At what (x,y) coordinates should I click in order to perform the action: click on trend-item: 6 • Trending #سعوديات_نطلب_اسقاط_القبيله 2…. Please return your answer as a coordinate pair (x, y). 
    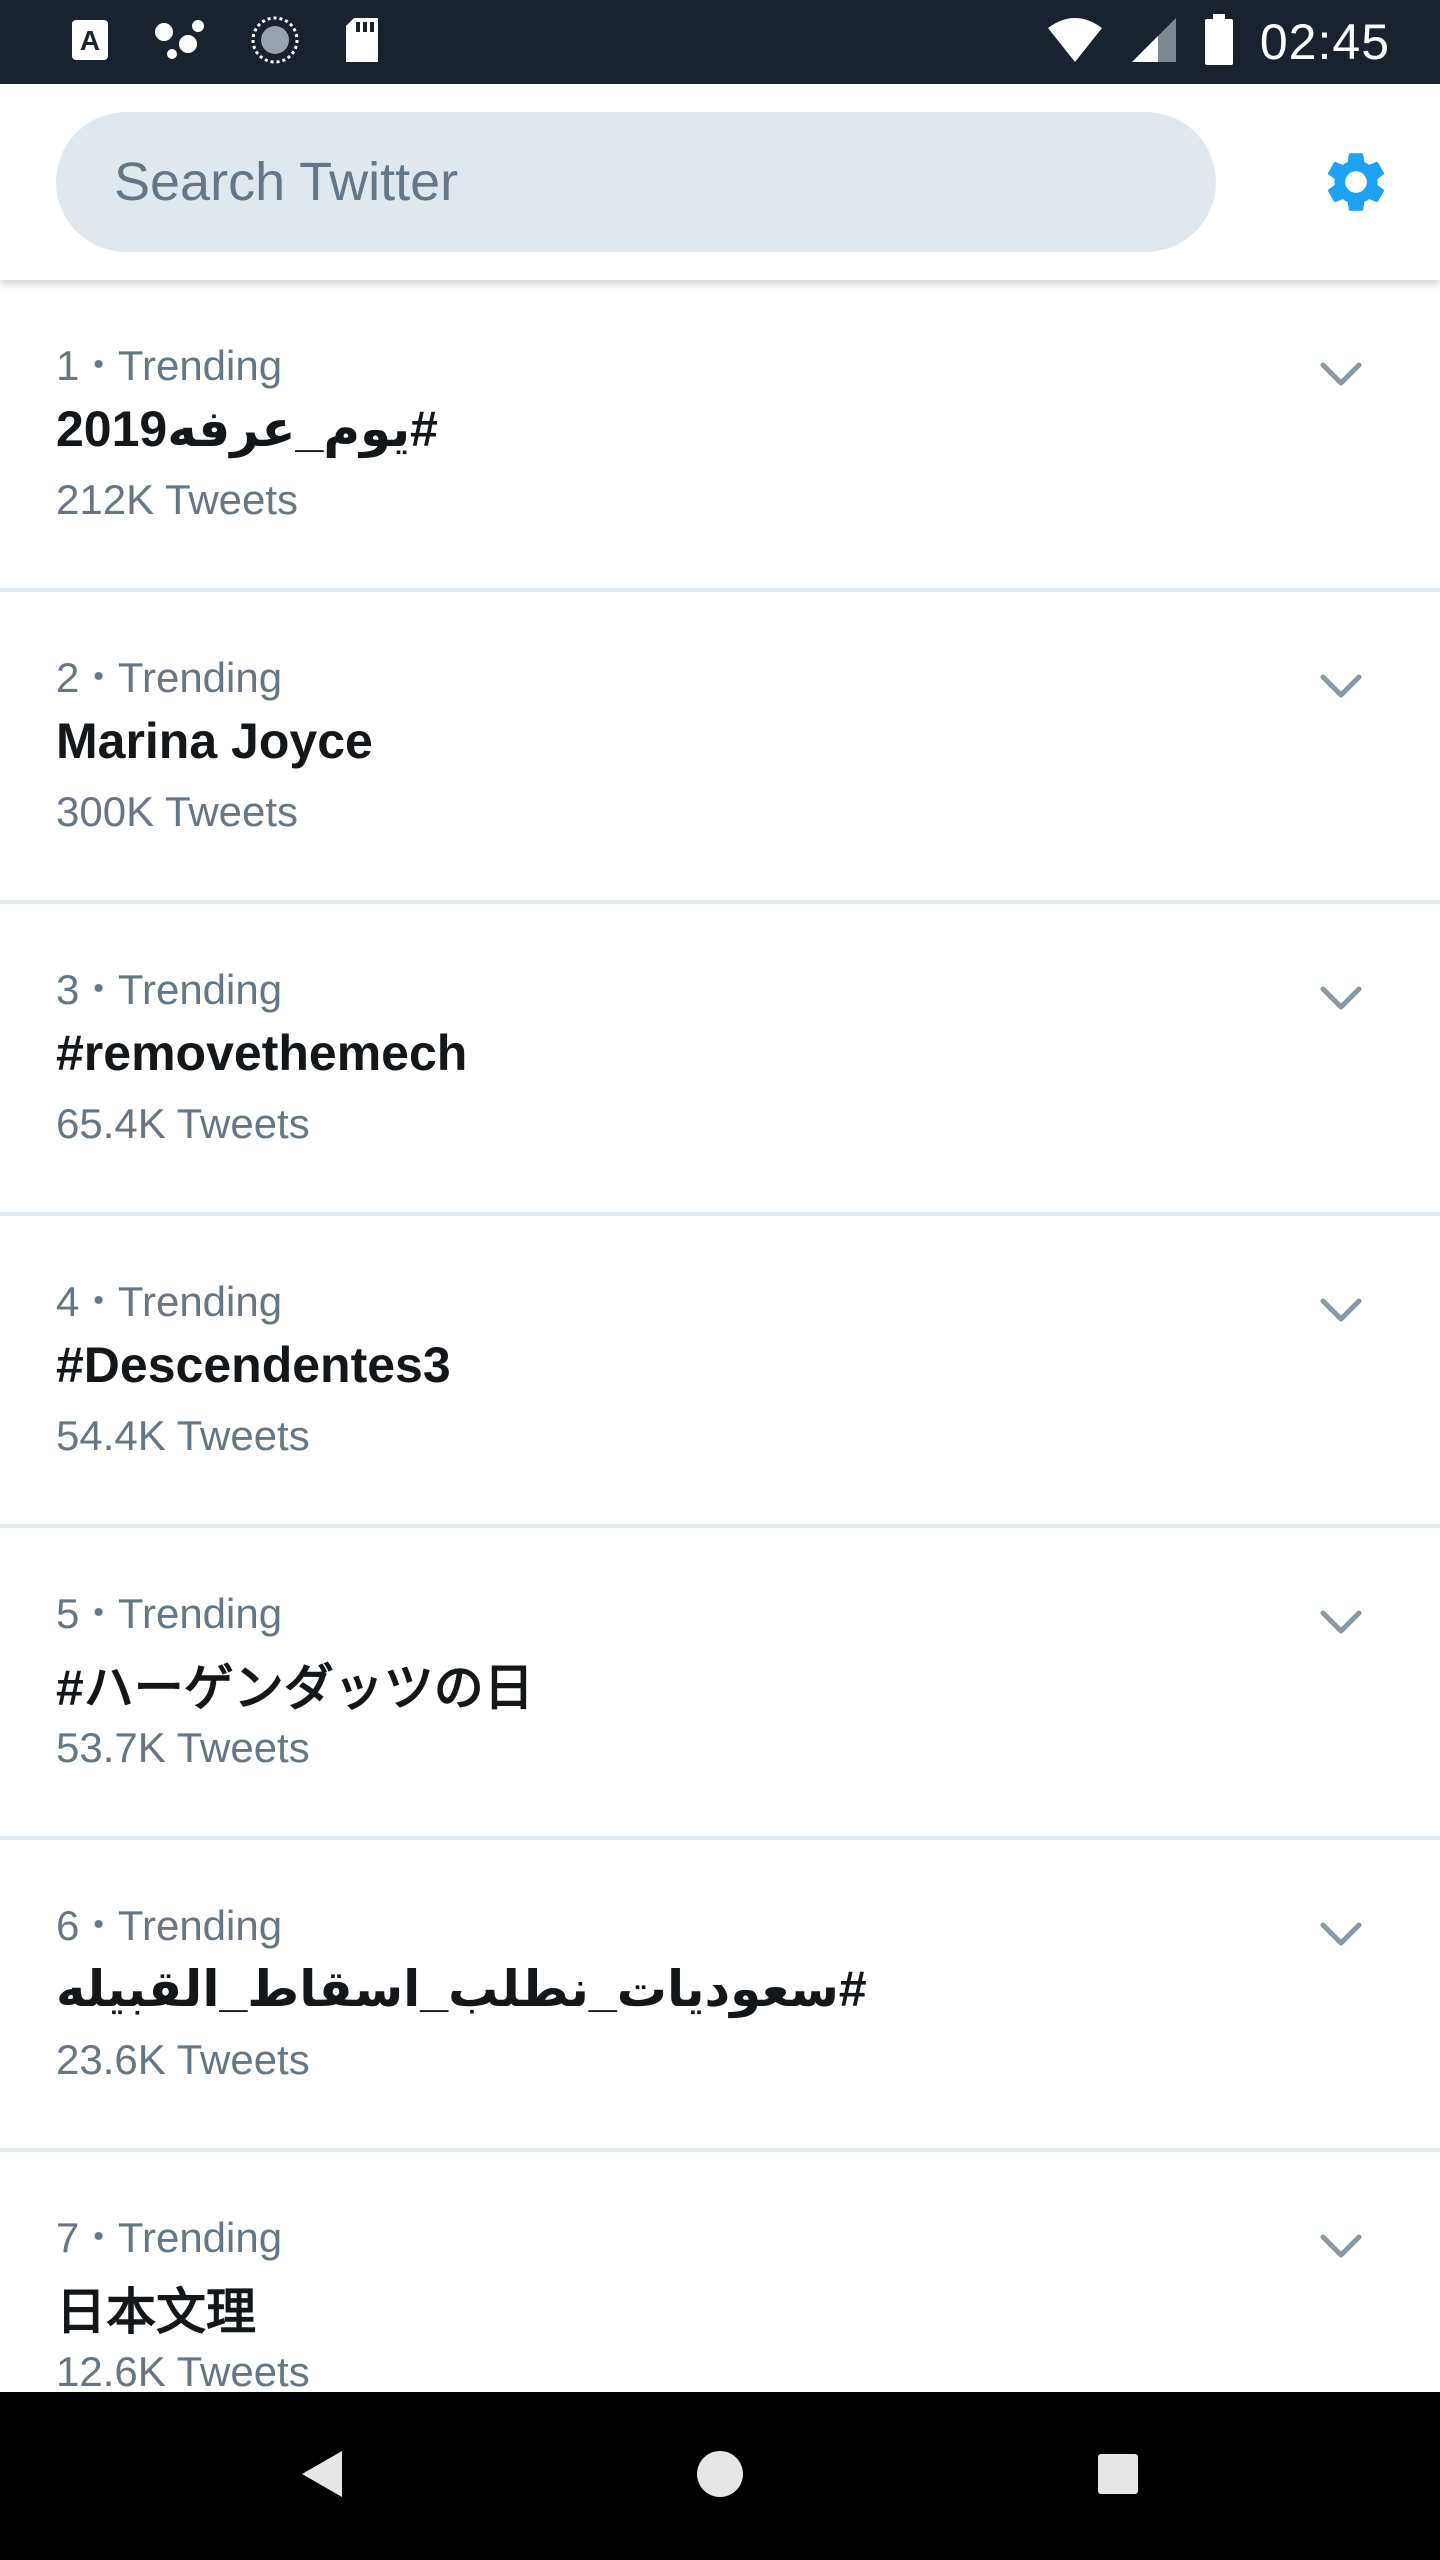
    Looking at the image, I should click on (720, 1996).